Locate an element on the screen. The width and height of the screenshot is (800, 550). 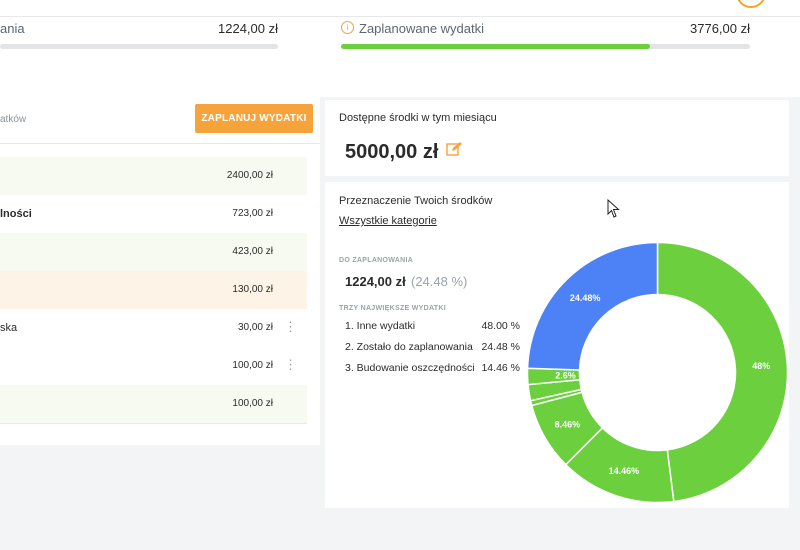
to-plan-label: DO ZAPLANOWANIA is located at coordinates (376, 260).